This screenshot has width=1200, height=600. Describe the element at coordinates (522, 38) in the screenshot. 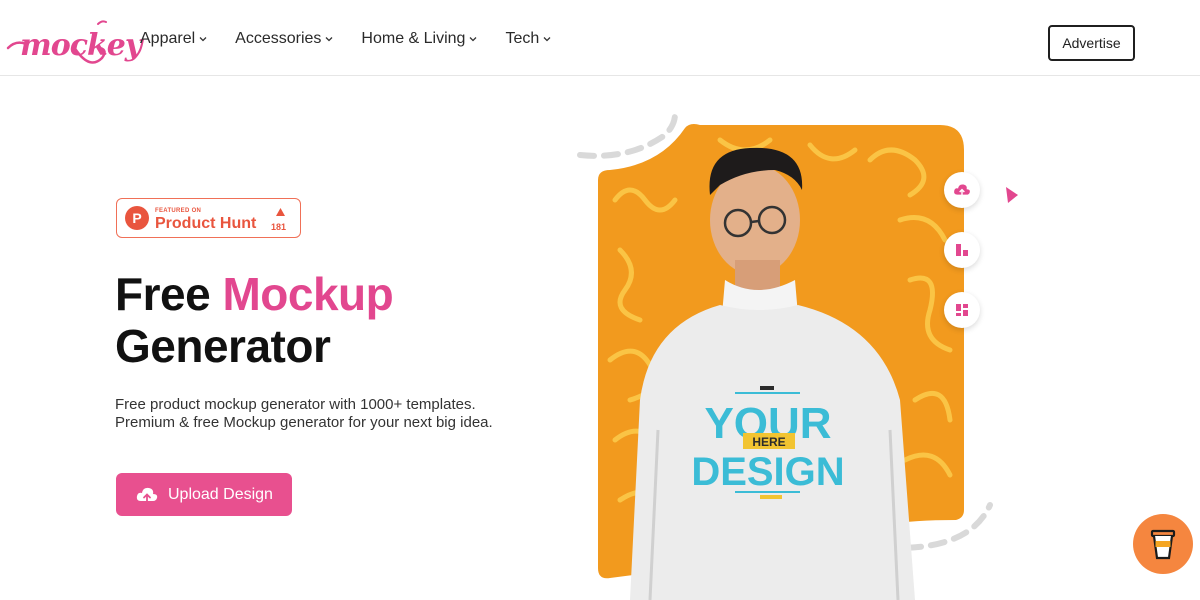

I see `nav-label: Tech` at that location.